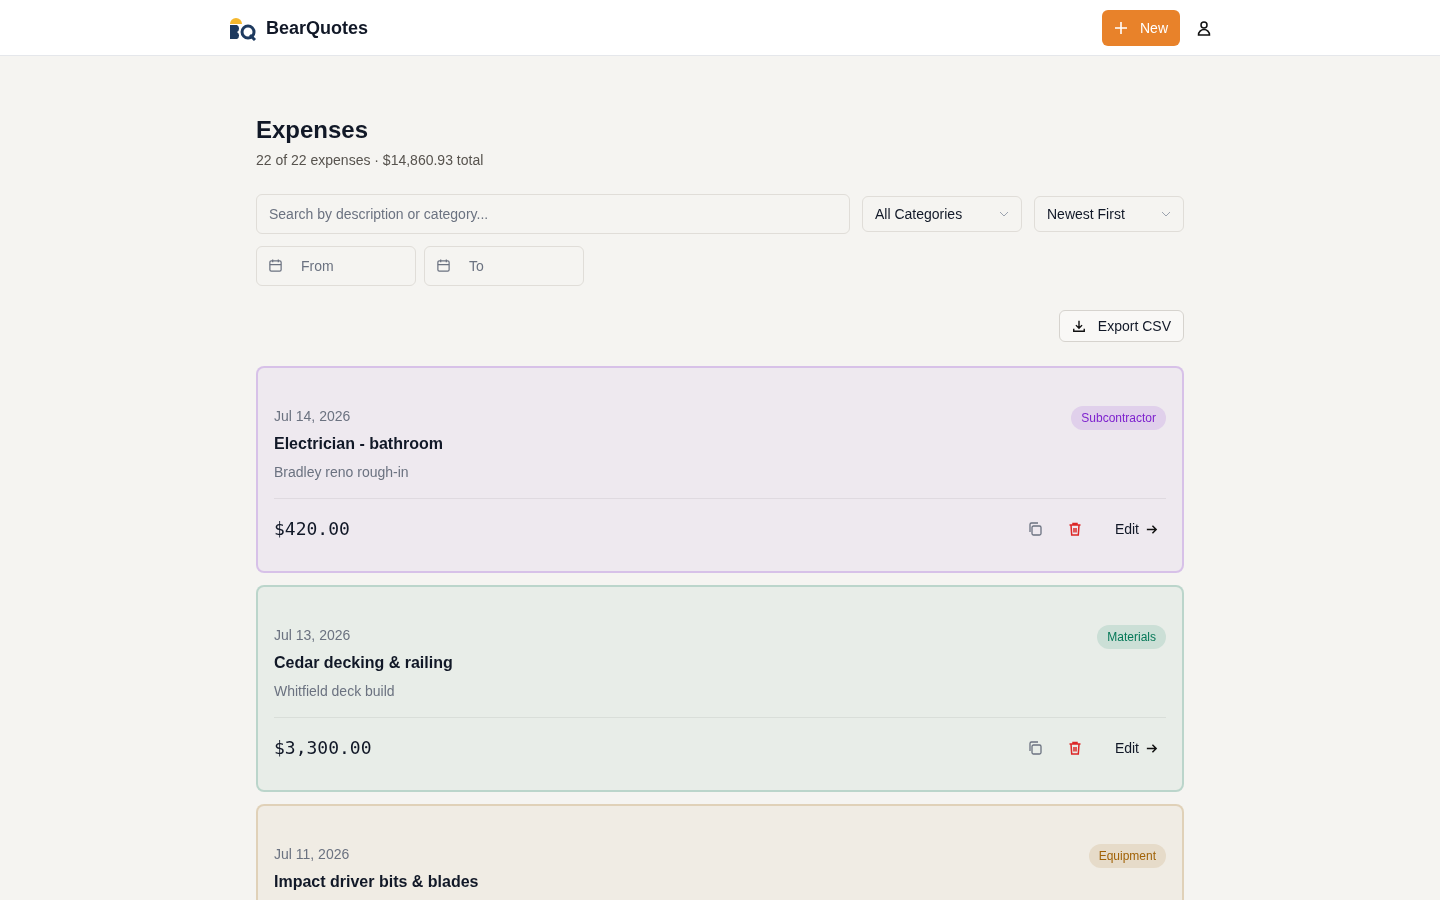 Image resolution: width=1440 pixels, height=900 pixels. What do you see at coordinates (313, 130) in the screenshot?
I see `page-title: Expenses` at bounding box center [313, 130].